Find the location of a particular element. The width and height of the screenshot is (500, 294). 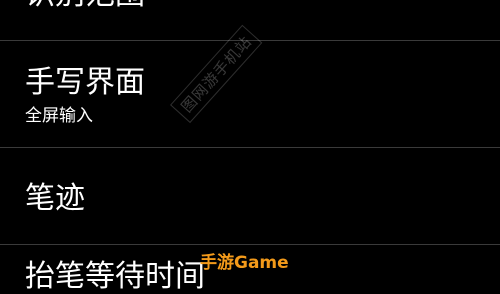

settings-item-title: 手写界面 is located at coordinates (85, 82).